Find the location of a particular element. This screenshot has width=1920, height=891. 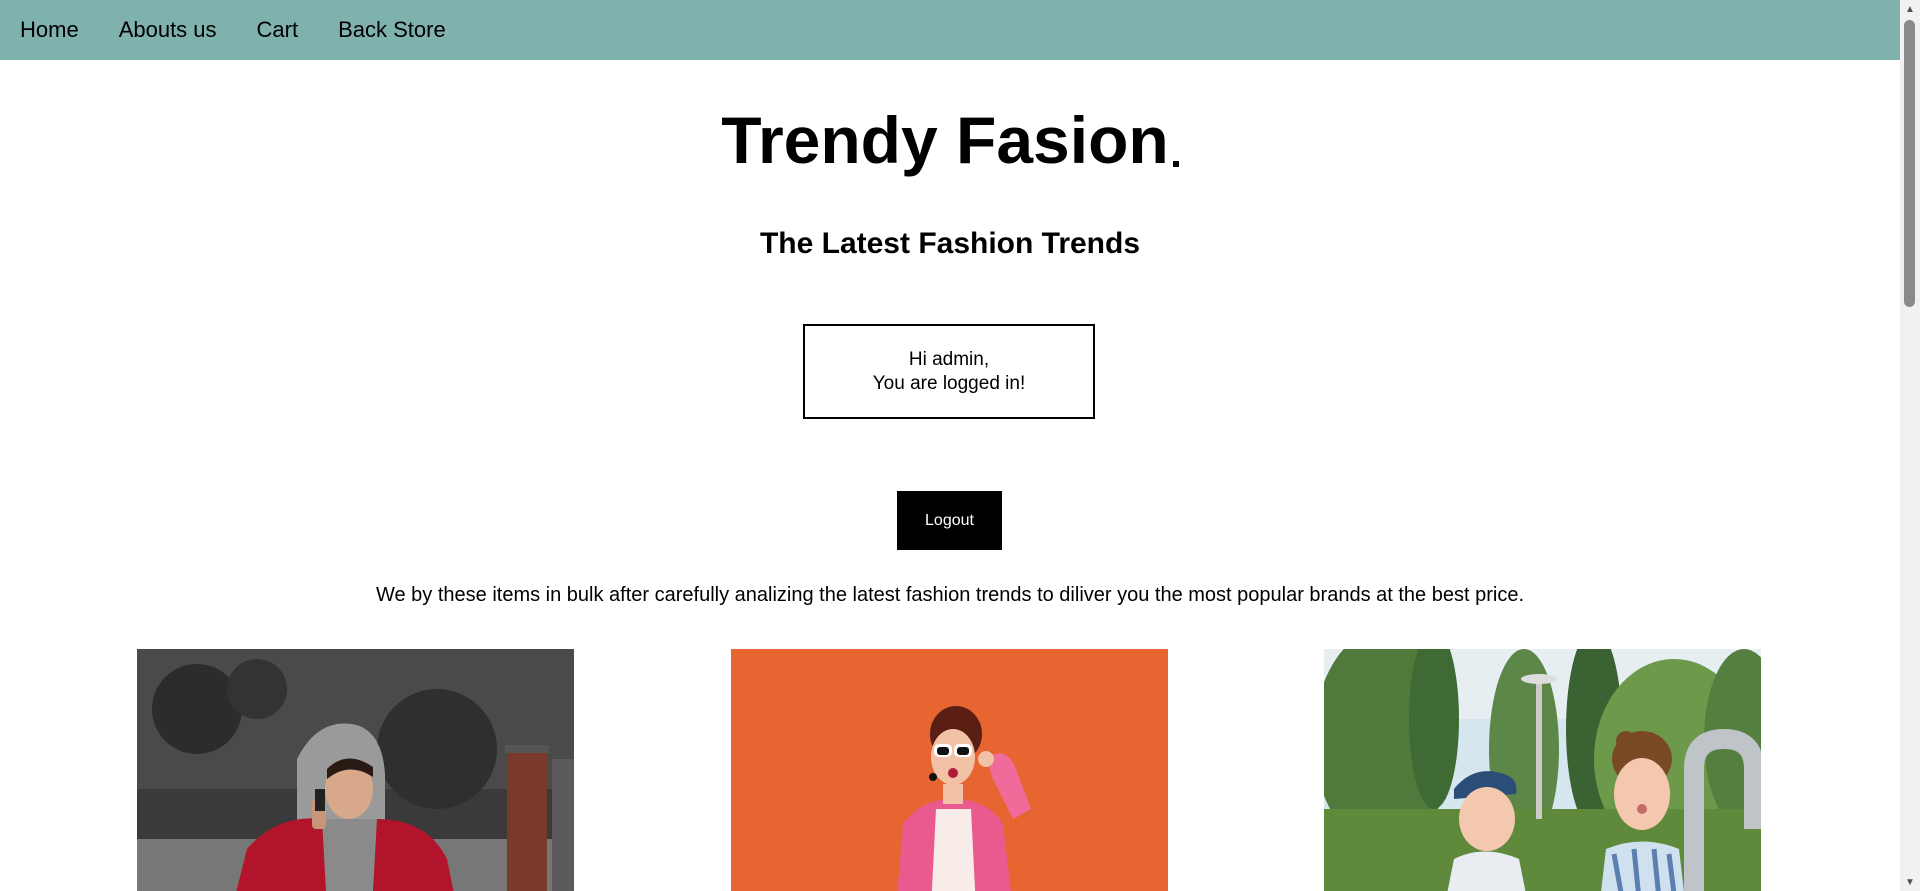

nav-about-link: Abouts us is located at coordinates (168, 30).